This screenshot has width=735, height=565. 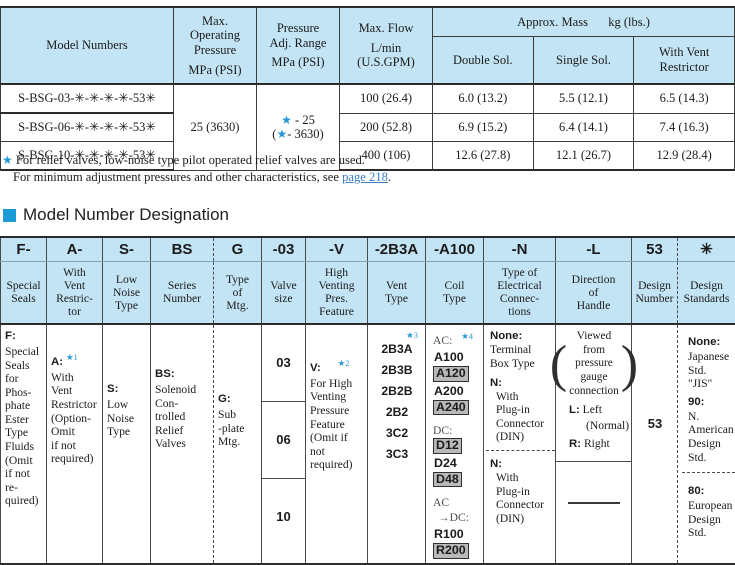 What do you see at coordinates (483, 127) in the screenshot?
I see `spec-row2-double-sol: 6.9 (15.2)` at bounding box center [483, 127].